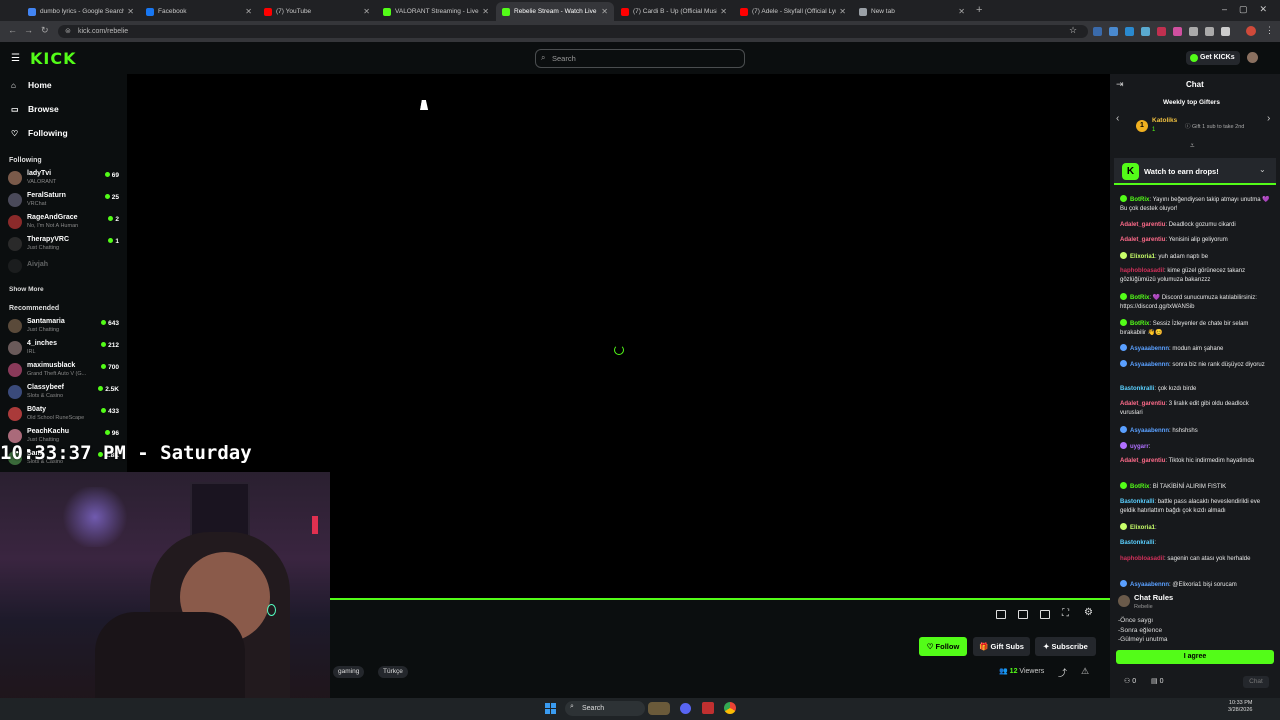 The image size is (1280, 720). I want to click on site-info-icon: ⊜, so click(68, 31).